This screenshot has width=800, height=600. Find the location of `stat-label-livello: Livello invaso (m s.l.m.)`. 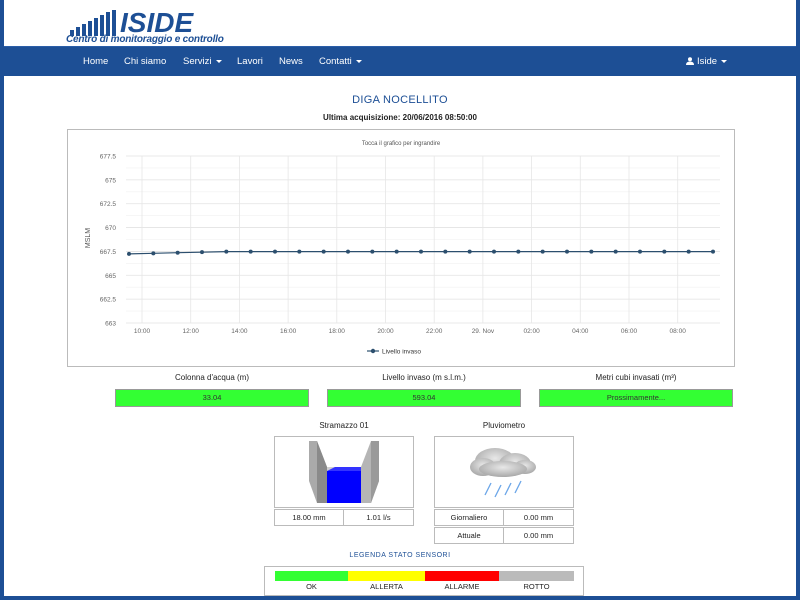

stat-label-livello: Livello invaso (m s.l.m.) is located at coordinates (424, 377).